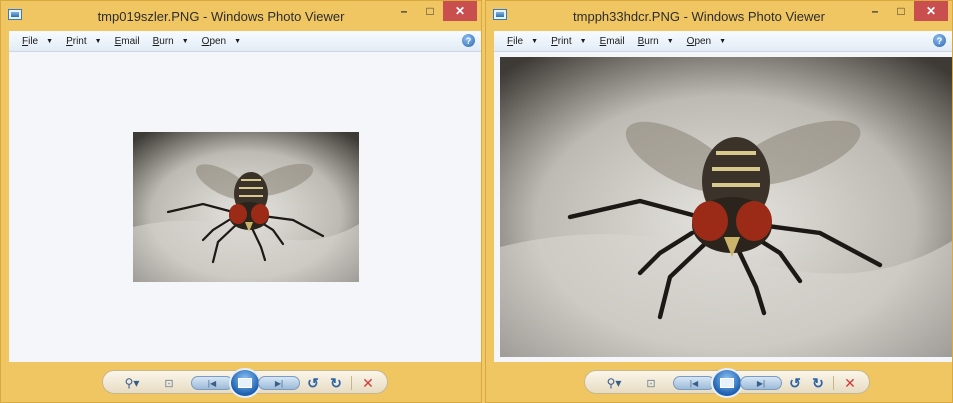 Image resolution: width=953 pixels, height=403 pixels. I want to click on fly-image, so click(246, 207).